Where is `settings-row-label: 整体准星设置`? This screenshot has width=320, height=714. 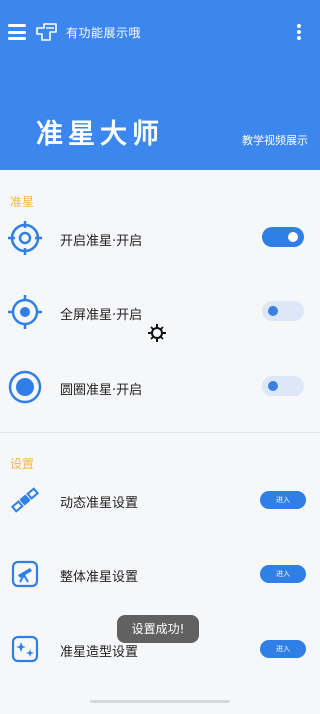
settings-row-label: 整体准星设置 is located at coordinates (99, 577).